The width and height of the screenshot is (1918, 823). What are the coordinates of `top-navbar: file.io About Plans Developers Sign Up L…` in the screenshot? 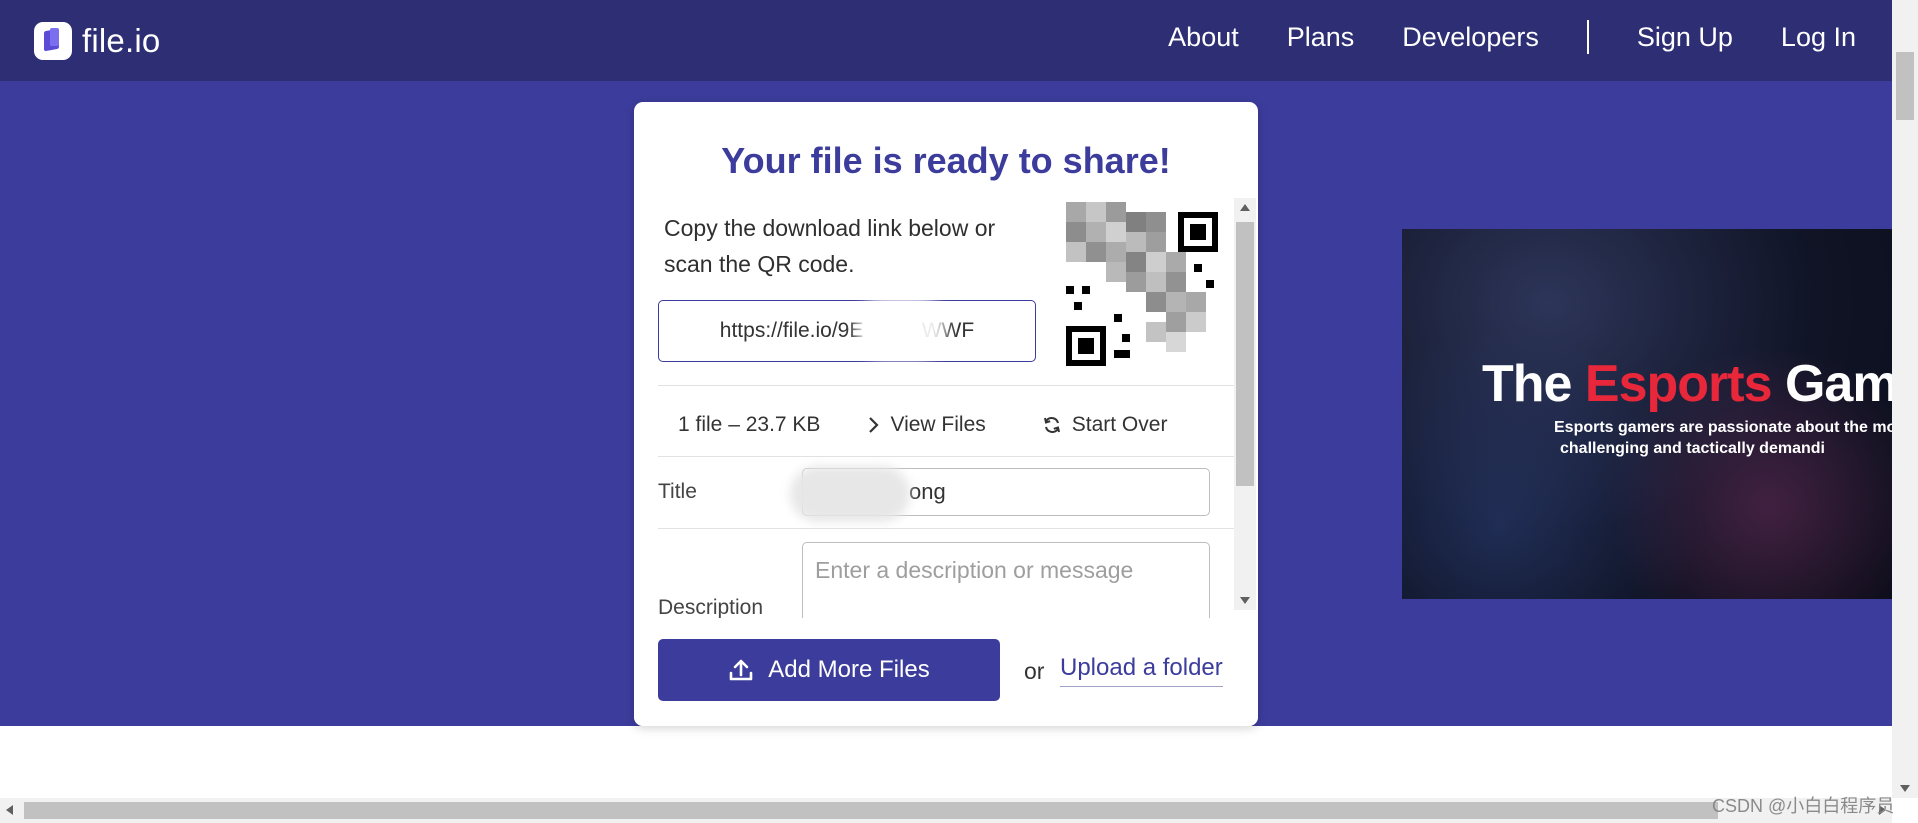 It's located at (946, 40).